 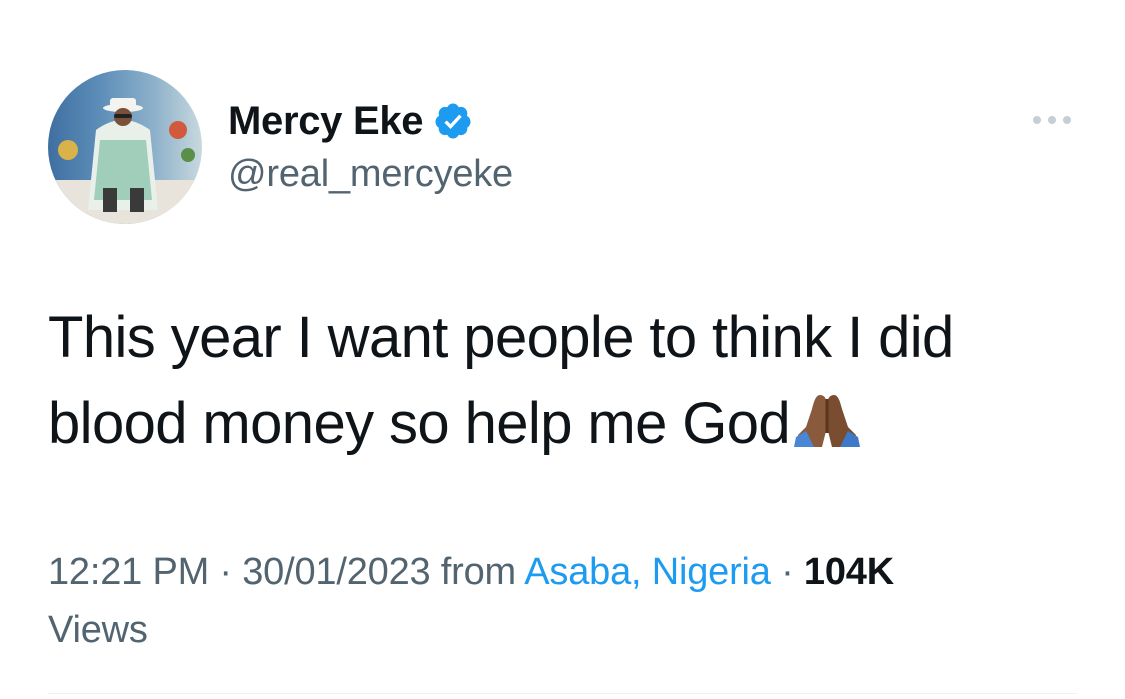 What do you see at coordinates (125, 147) in the screenshot?
I see `avatar` at bounding box center [125, 147].